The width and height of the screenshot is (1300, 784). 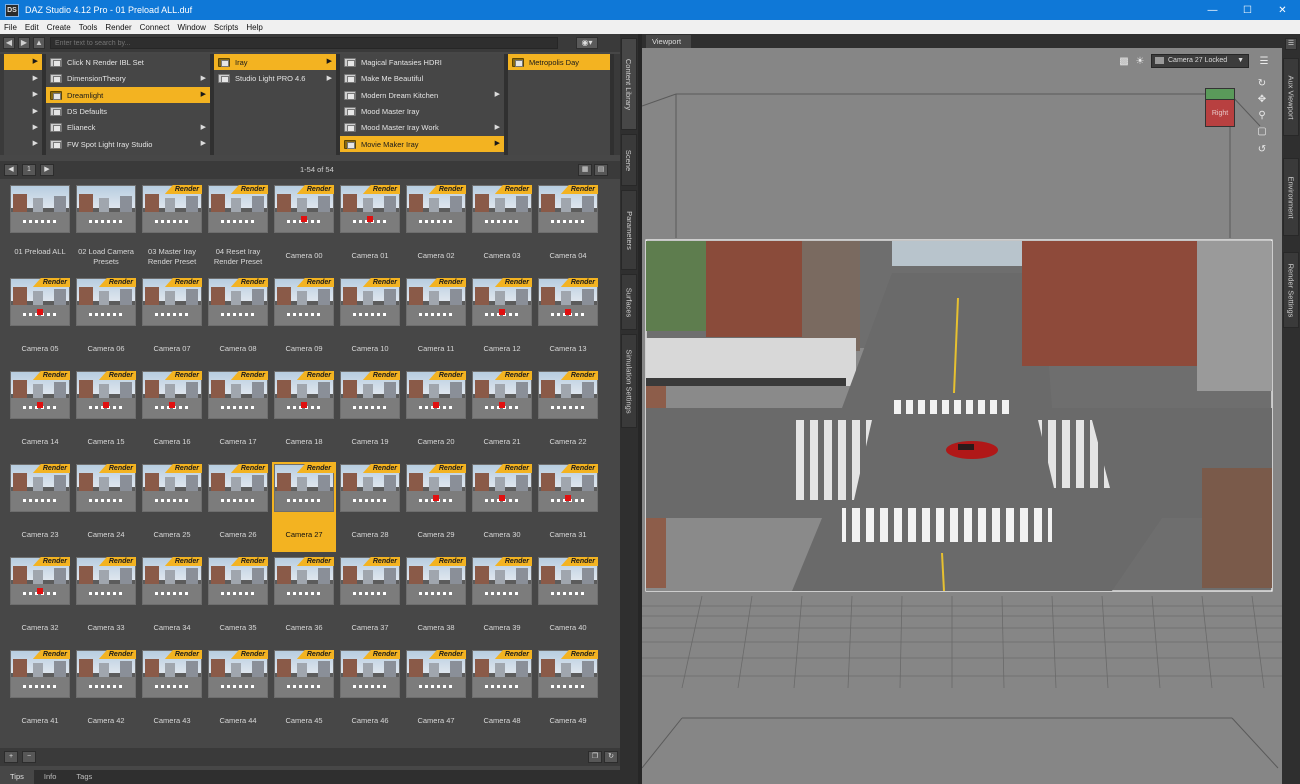 I want to click on icon-view-icon: ▦, so click(x=585, y=170).